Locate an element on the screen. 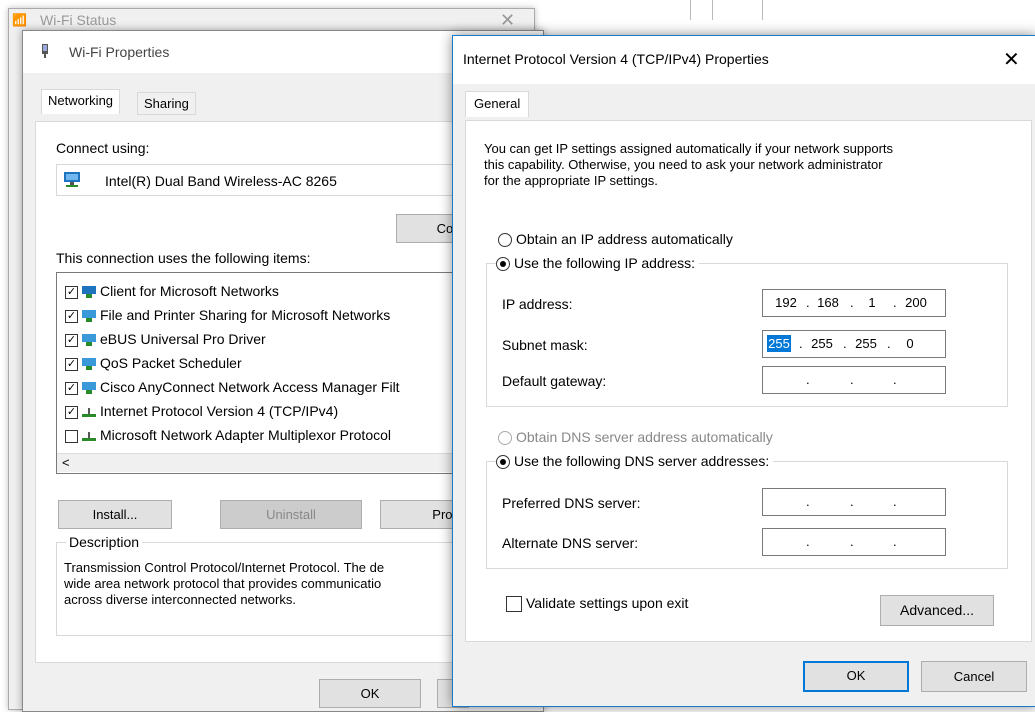 Image resolution: width=1035 pixels, height=712 pixels. close-icon: ✕ is located at coordinates (1011, 59).